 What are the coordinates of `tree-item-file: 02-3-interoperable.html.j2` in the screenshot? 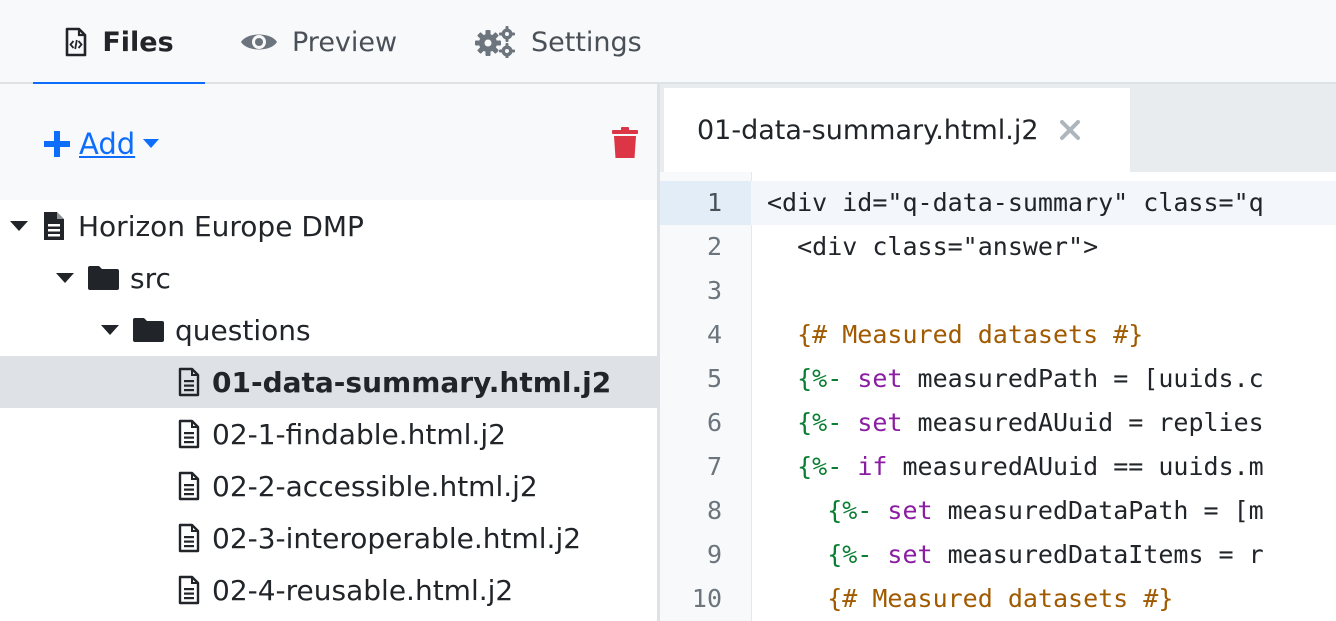 It's located at (328, 538).